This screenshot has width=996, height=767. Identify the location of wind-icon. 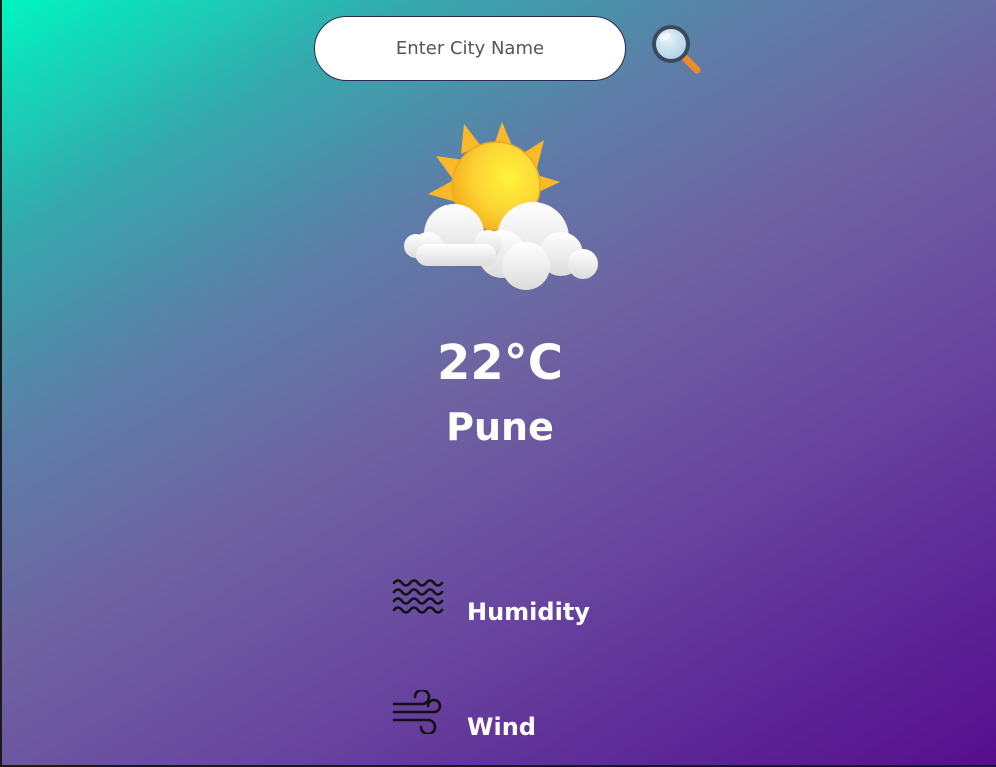
(417, 712).